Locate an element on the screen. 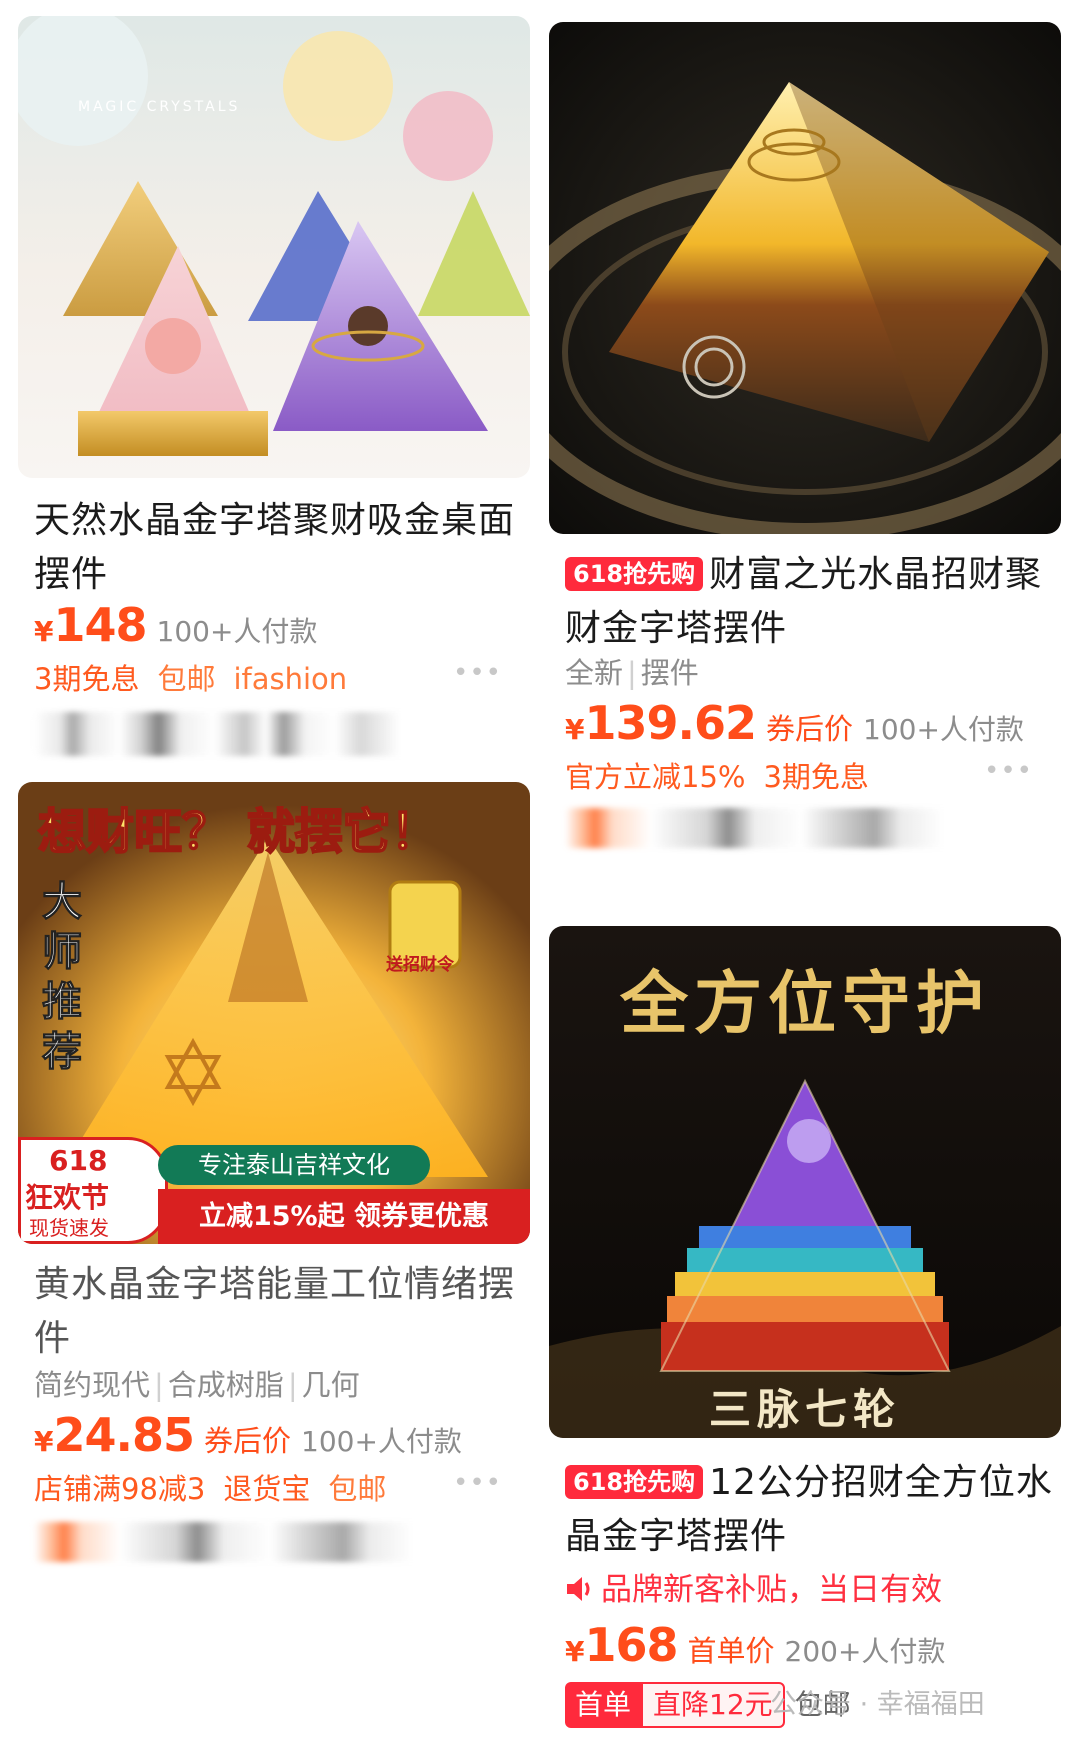  product-title-3: 黄水晶金字塔能量工位情绪摆件 is located at coordinates (279, 1312).